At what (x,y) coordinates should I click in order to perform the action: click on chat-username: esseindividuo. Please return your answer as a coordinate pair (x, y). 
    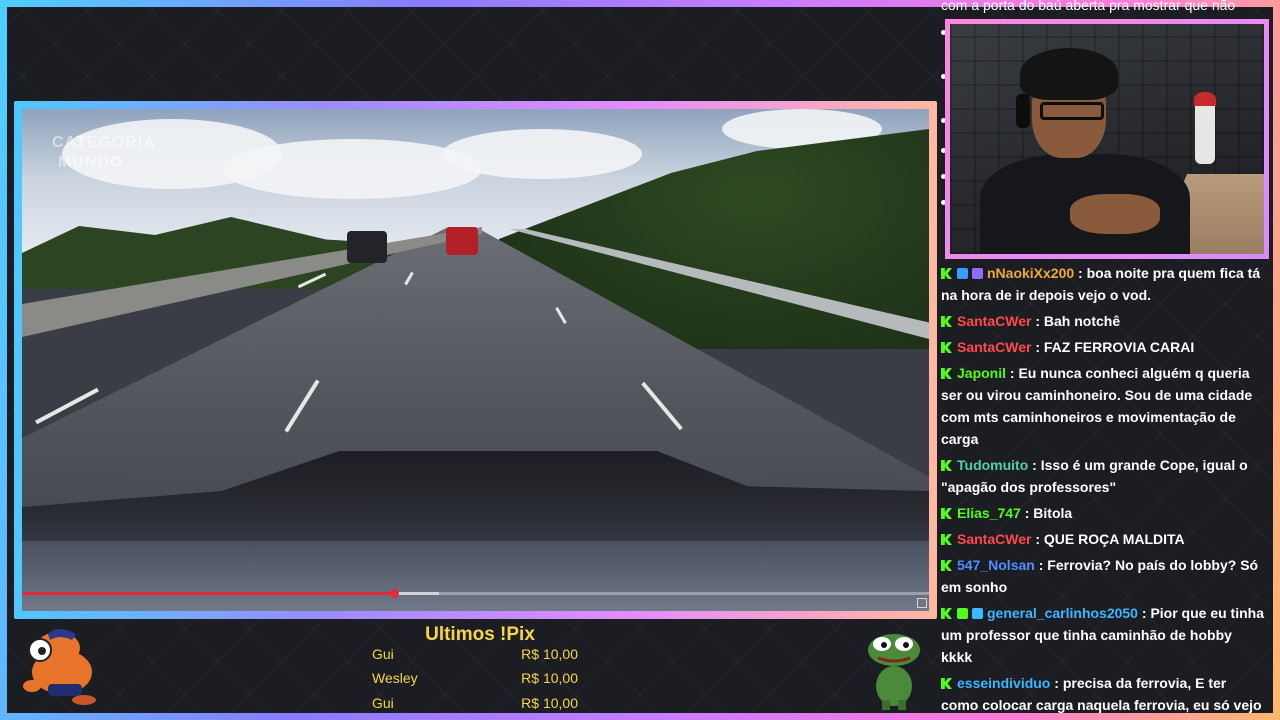
    Looking at the image, I should click on (1003, 683).